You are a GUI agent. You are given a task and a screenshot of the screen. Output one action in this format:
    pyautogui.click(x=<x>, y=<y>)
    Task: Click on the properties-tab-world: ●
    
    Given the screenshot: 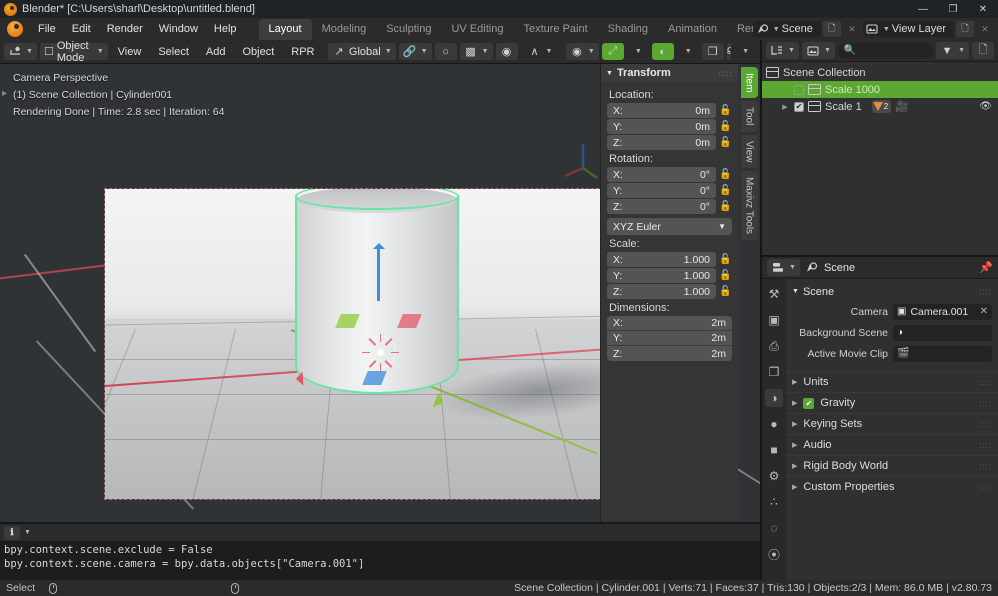 What is the action you would take?
    pyautogui.click(x=774, y=424)
    